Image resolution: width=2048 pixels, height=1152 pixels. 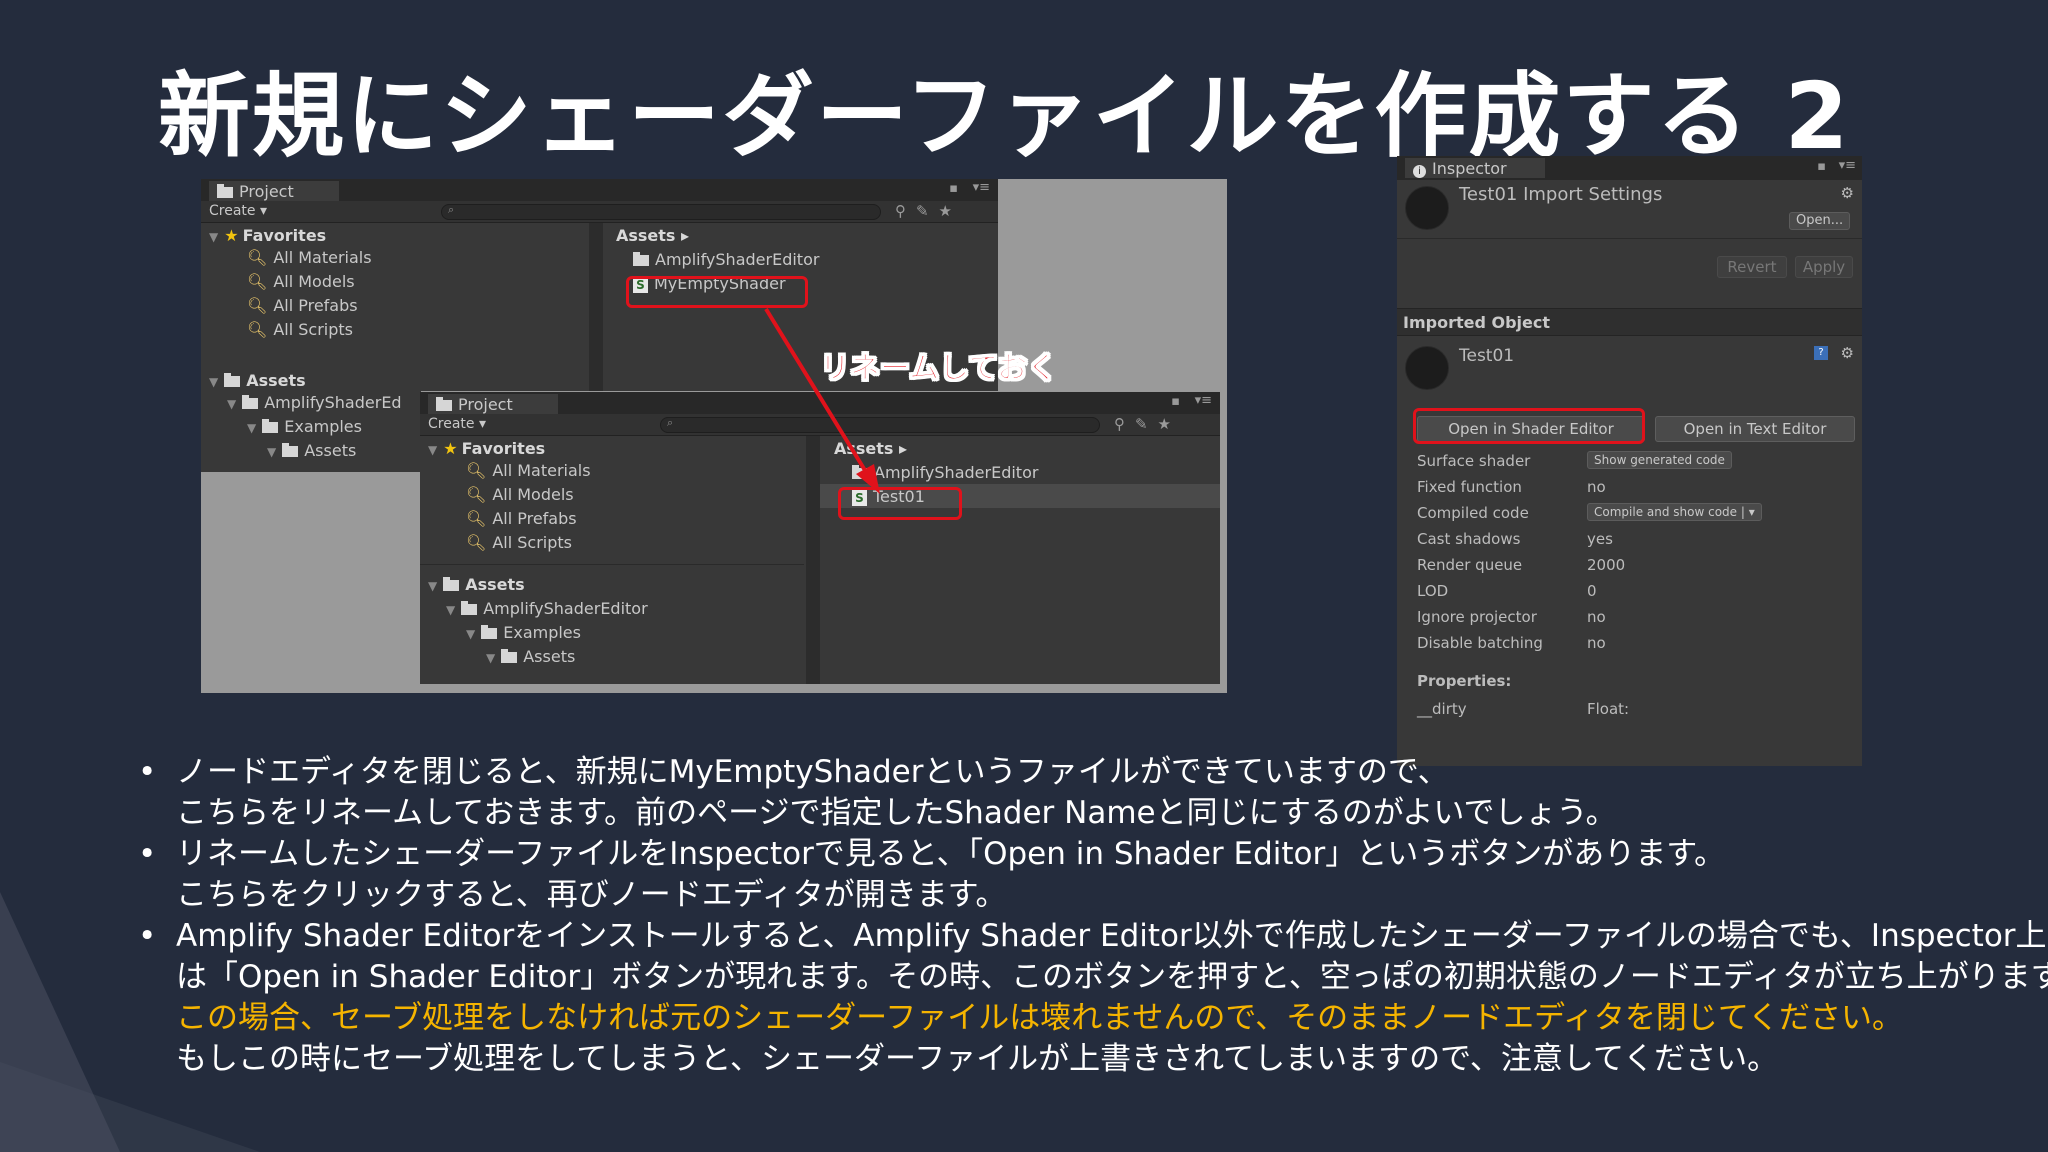 I want to click on properties-header: Properties:, so click(x=1464, y=681).